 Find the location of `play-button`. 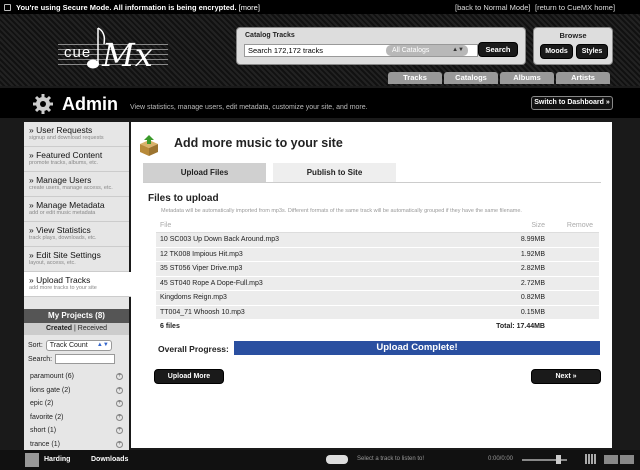

play-button is located at coordinates (337, 459).